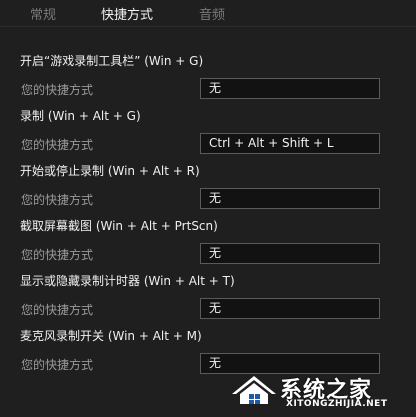  I want to click on section-title-microphone: 麦克风录制开关 (Win + Alt + M), so click(111, 336).